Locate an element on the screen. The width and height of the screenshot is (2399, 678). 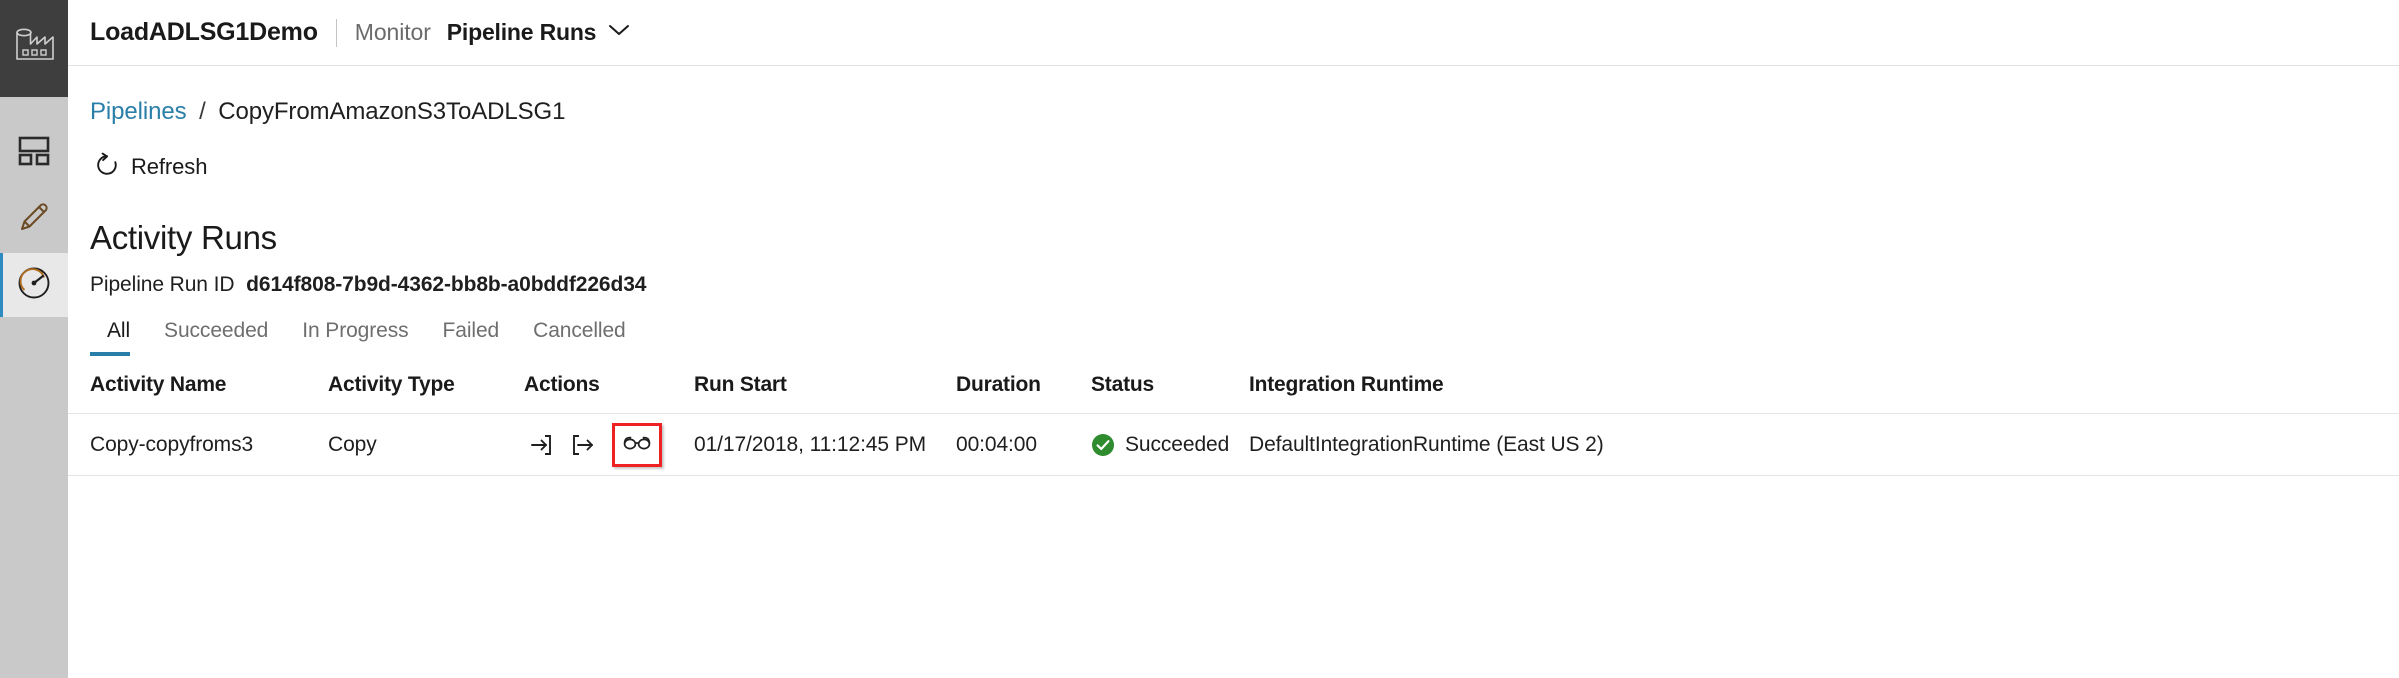
pencil-icon is located at coordinates (34, 219).